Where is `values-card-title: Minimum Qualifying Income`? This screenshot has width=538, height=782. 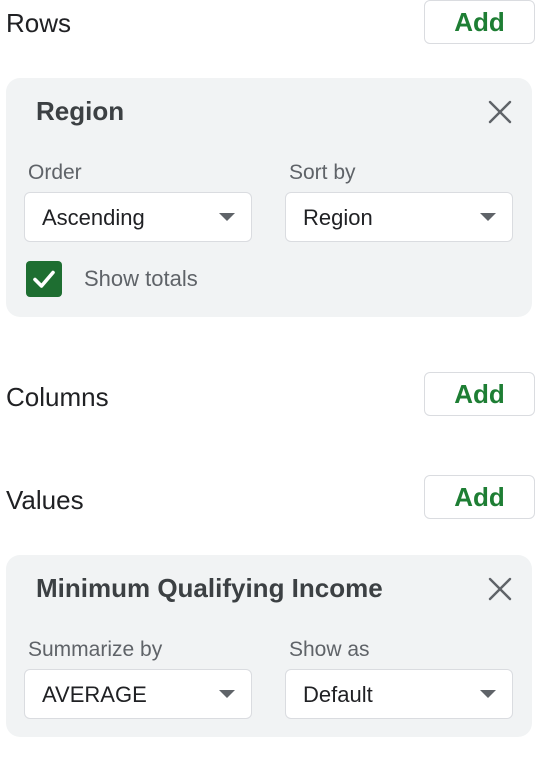
values-card-title: Minimum Qualifying Income is located at coordinates (209, 588).